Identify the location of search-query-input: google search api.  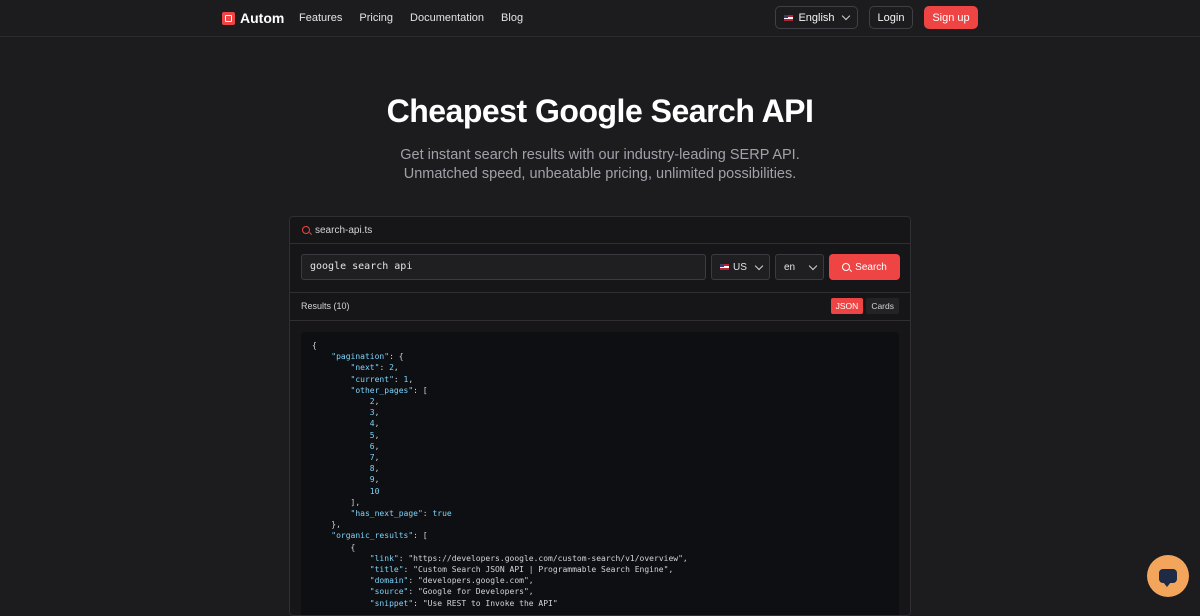
(503, 267).